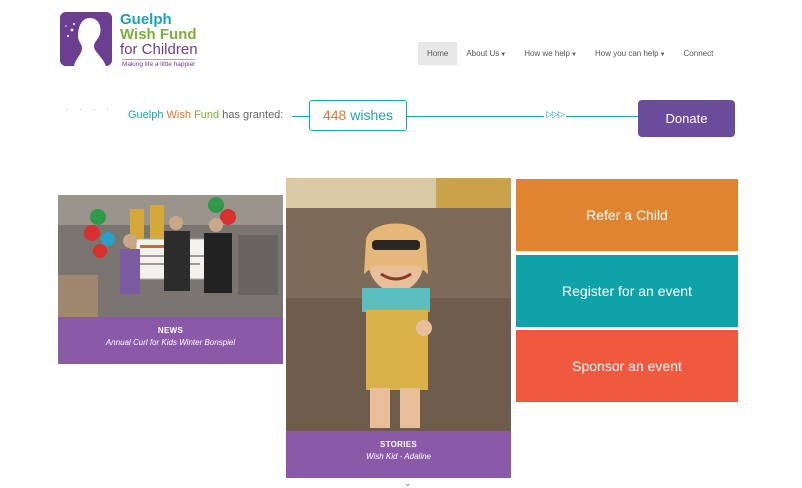  I want to click on granted-wish: Wish, so click(178, 115).